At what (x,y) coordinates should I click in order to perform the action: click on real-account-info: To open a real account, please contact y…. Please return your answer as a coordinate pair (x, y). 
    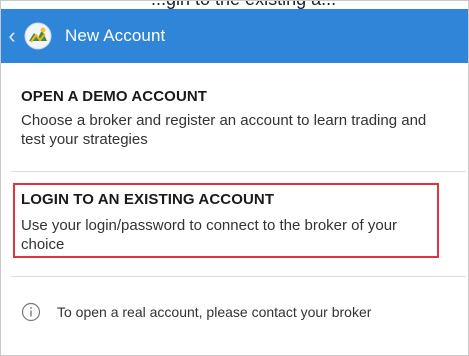
    Looking at the image, I should click on (196, 312).